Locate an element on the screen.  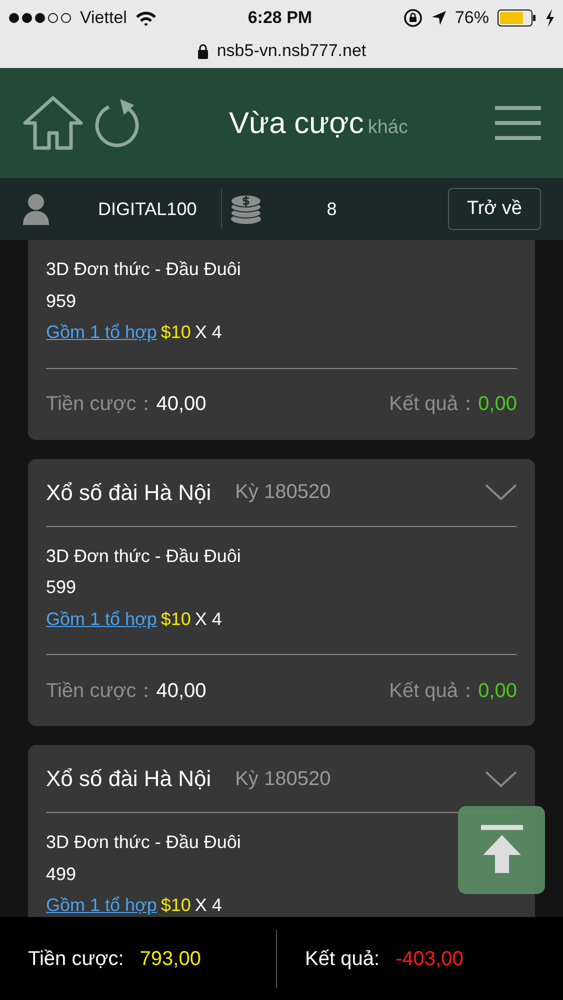
total-stake-label: Tiền cược: is located at coordinates (76, 959).